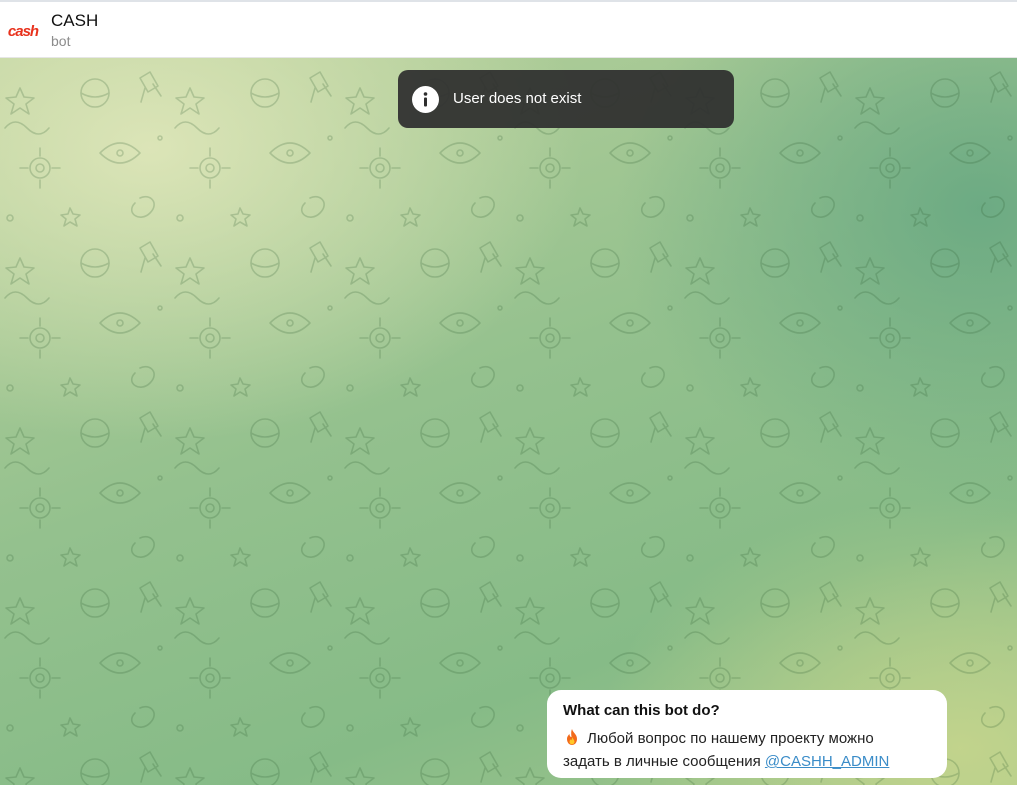 The image size is (1017, 785). Describe the element at coordinates (641, 710) in the screenshot. I see `bot-info-heading: What can this bot do?` at that location.